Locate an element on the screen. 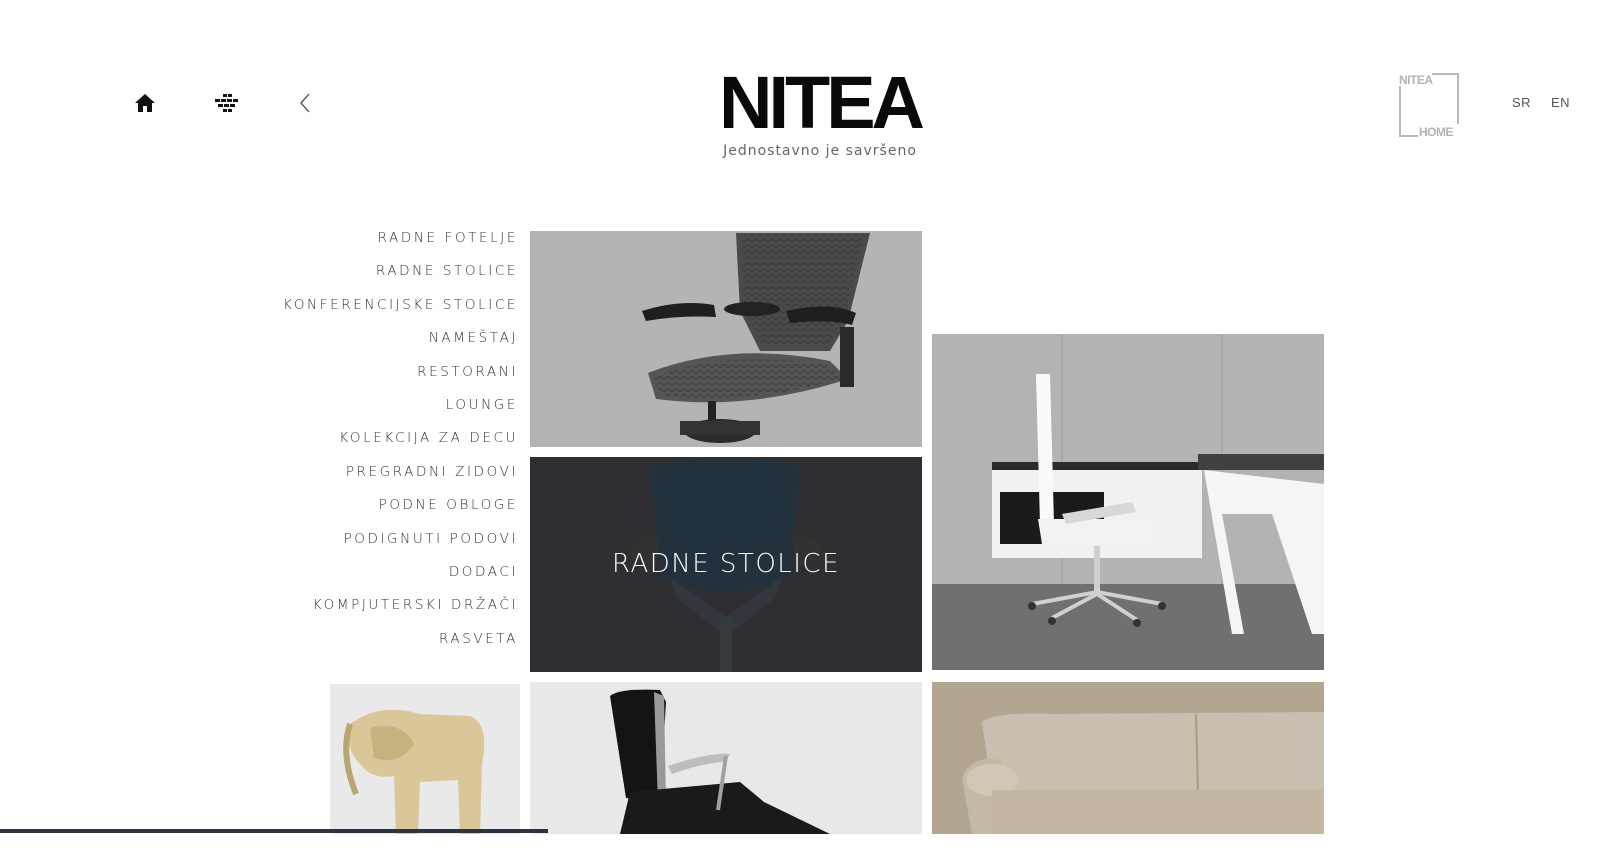 This screenshot has width=1600, height=850. grid-icon is located at coordinates (227, 103).